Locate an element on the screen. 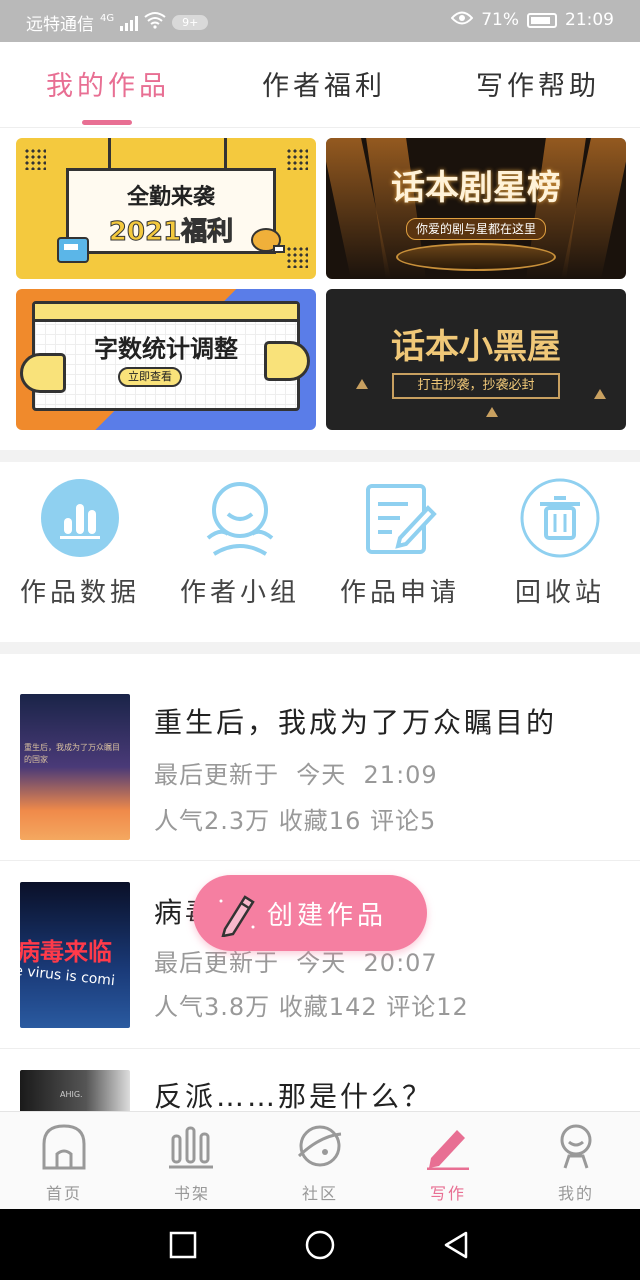  back-button is located at coordinates (456, 1245).